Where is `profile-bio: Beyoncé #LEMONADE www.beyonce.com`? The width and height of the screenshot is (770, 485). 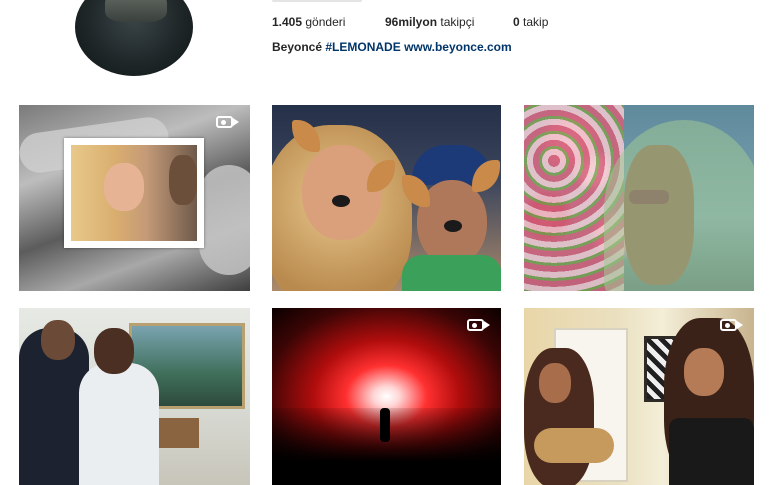
profile-bio: Beyoncé #LEMONADE www.beyonce.com is located at coordinates (392, 47).